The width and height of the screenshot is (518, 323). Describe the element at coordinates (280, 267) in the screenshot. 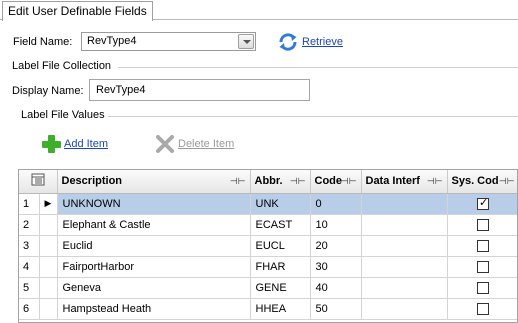

I see `cell-abbr: FHAR` at that location.